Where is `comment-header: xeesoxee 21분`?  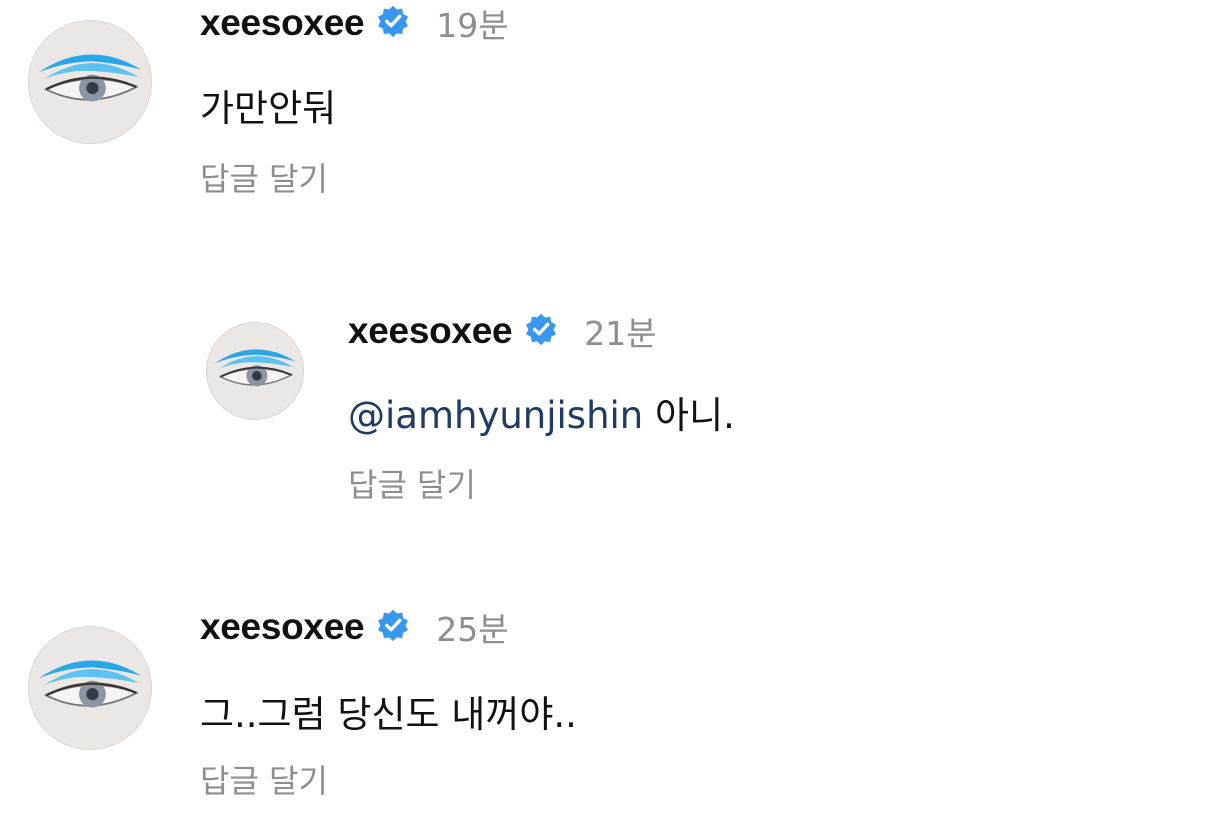 comment-header: xeesoxee 21분 is located at coordinates (502, 331).